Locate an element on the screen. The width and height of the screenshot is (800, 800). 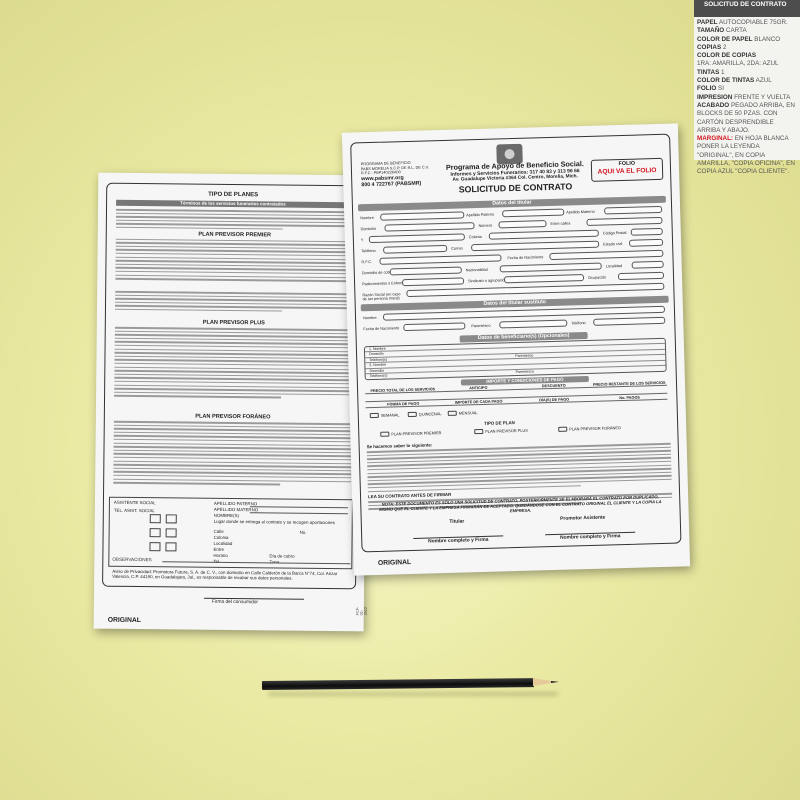
localidad-field is located at coordinates (647, 264).